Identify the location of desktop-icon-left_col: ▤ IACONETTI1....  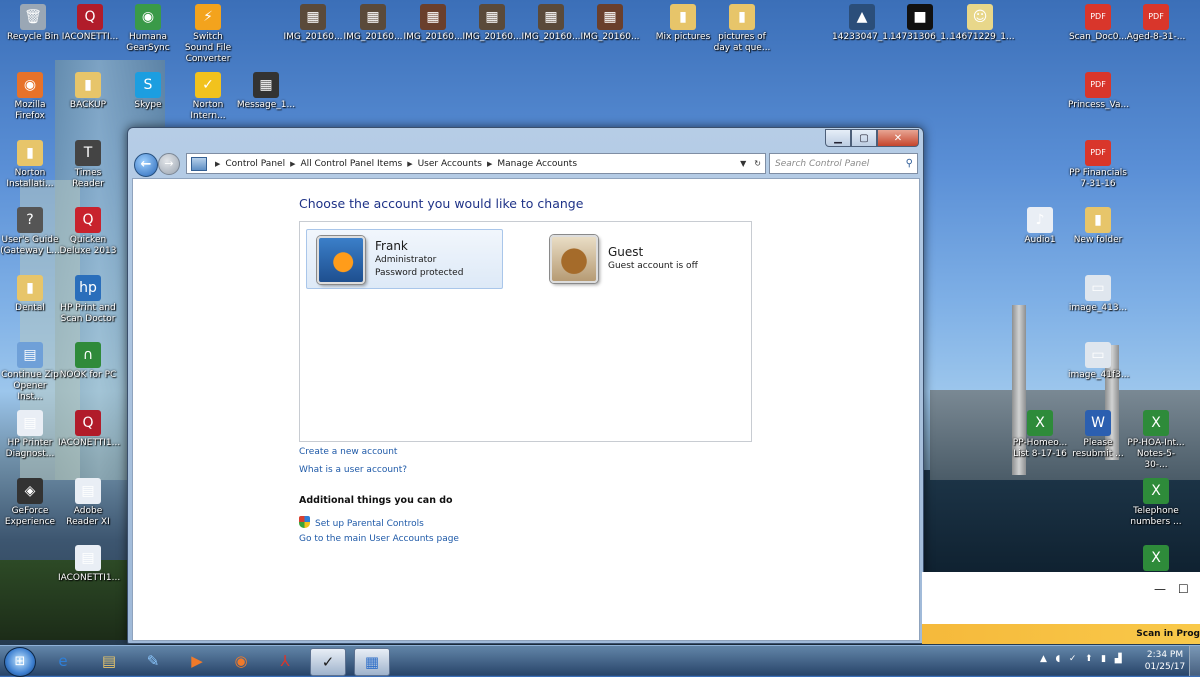
(89, 564).